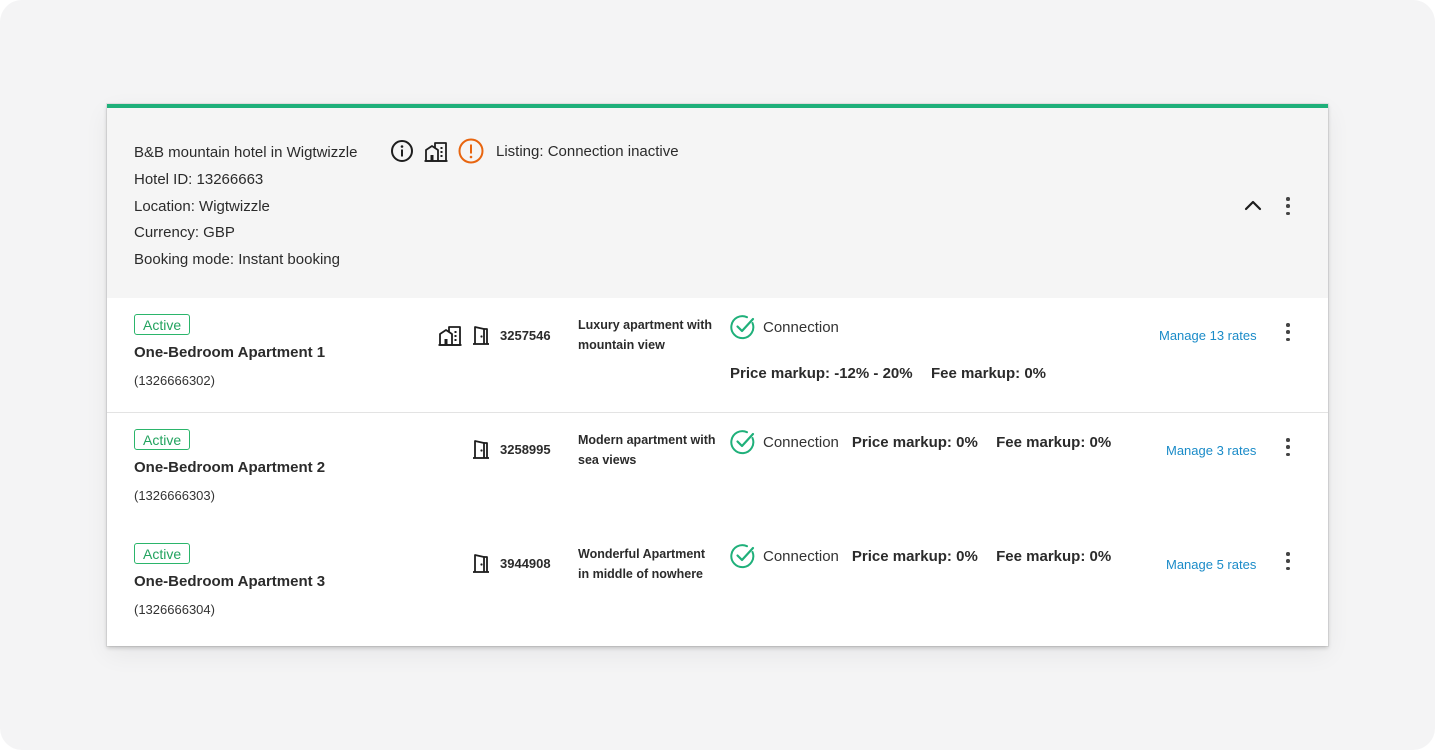 This screenshot has height=750, width=1435. I want to click on collapse-chevron-icon, so click(1253, 208).